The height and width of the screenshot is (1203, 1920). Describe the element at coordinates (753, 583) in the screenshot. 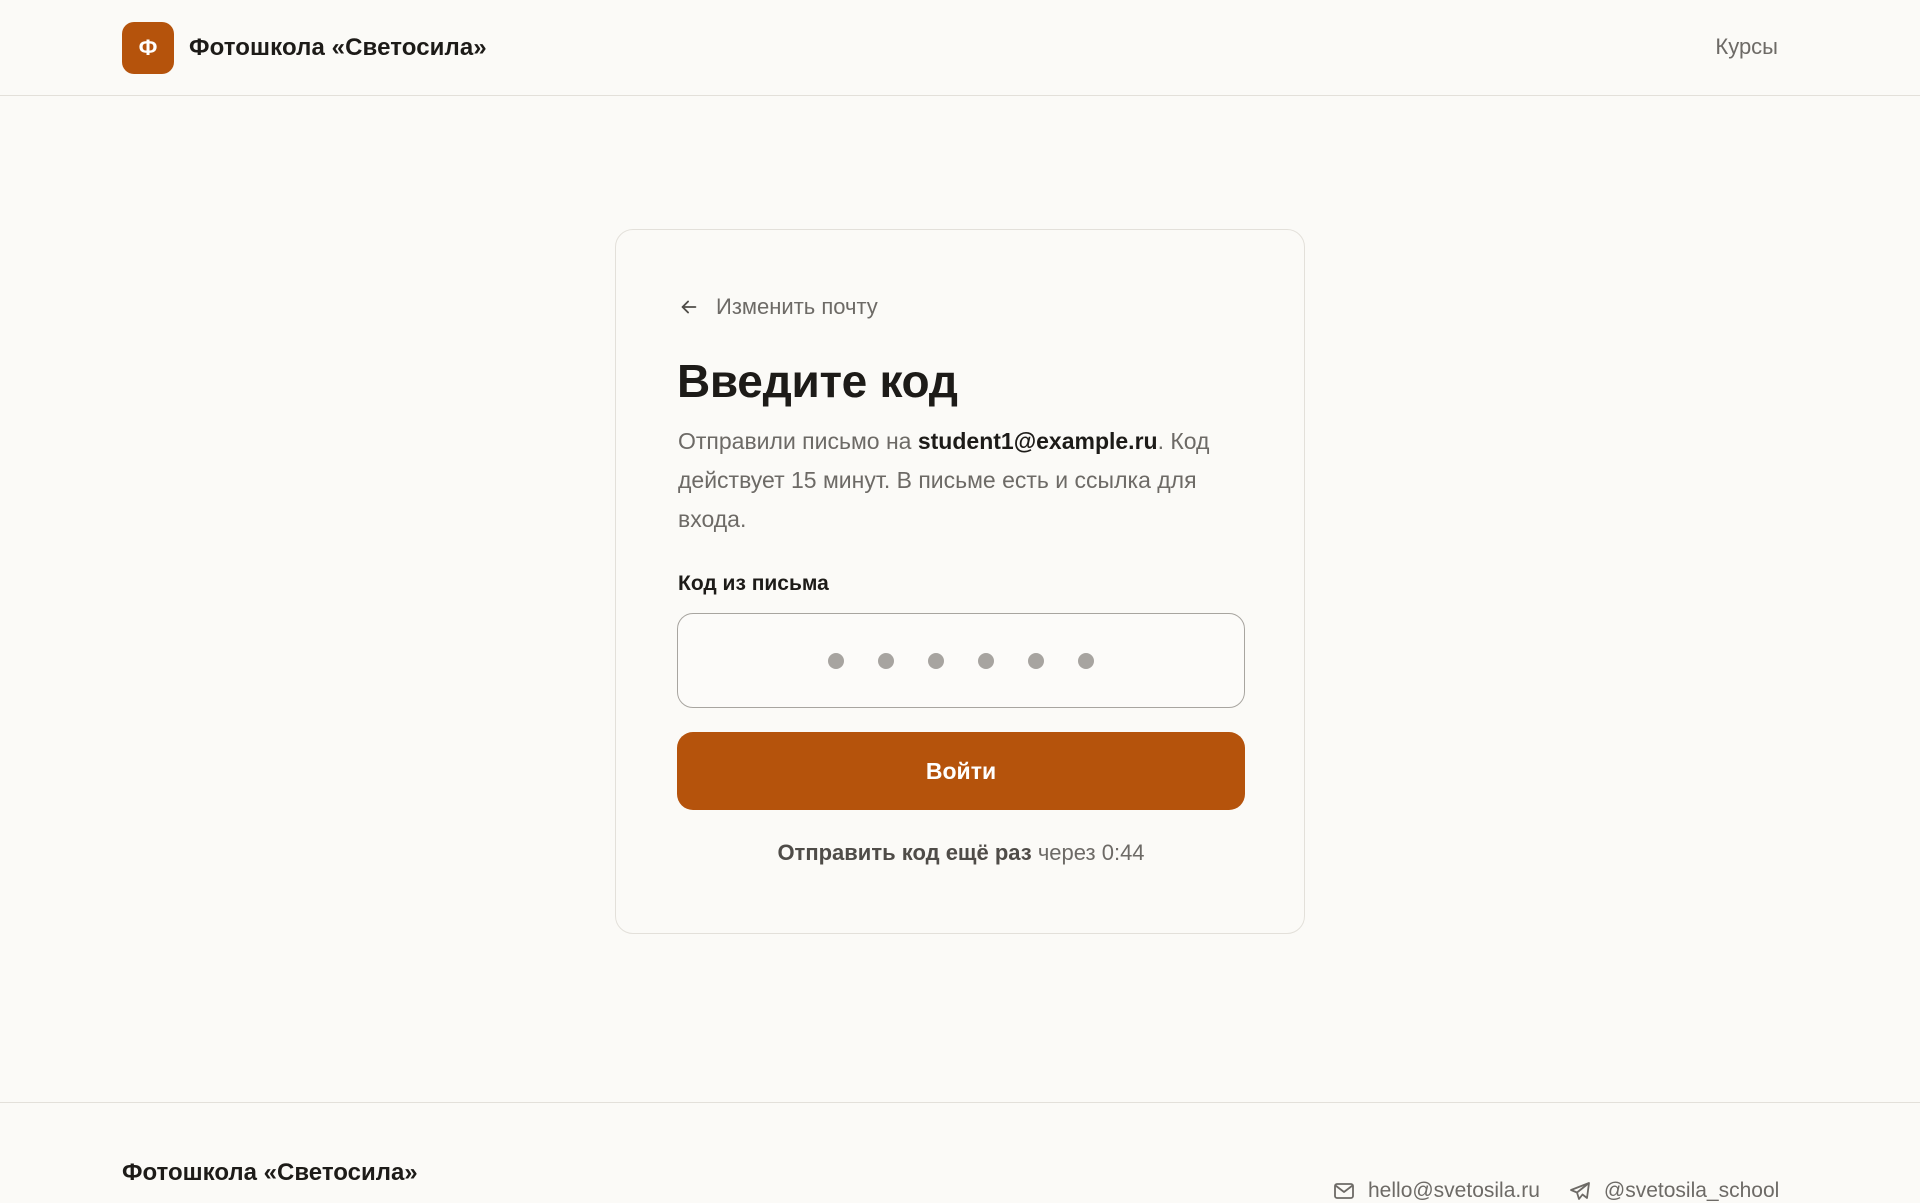

I see `code-field-label: Код из письма` at that location.